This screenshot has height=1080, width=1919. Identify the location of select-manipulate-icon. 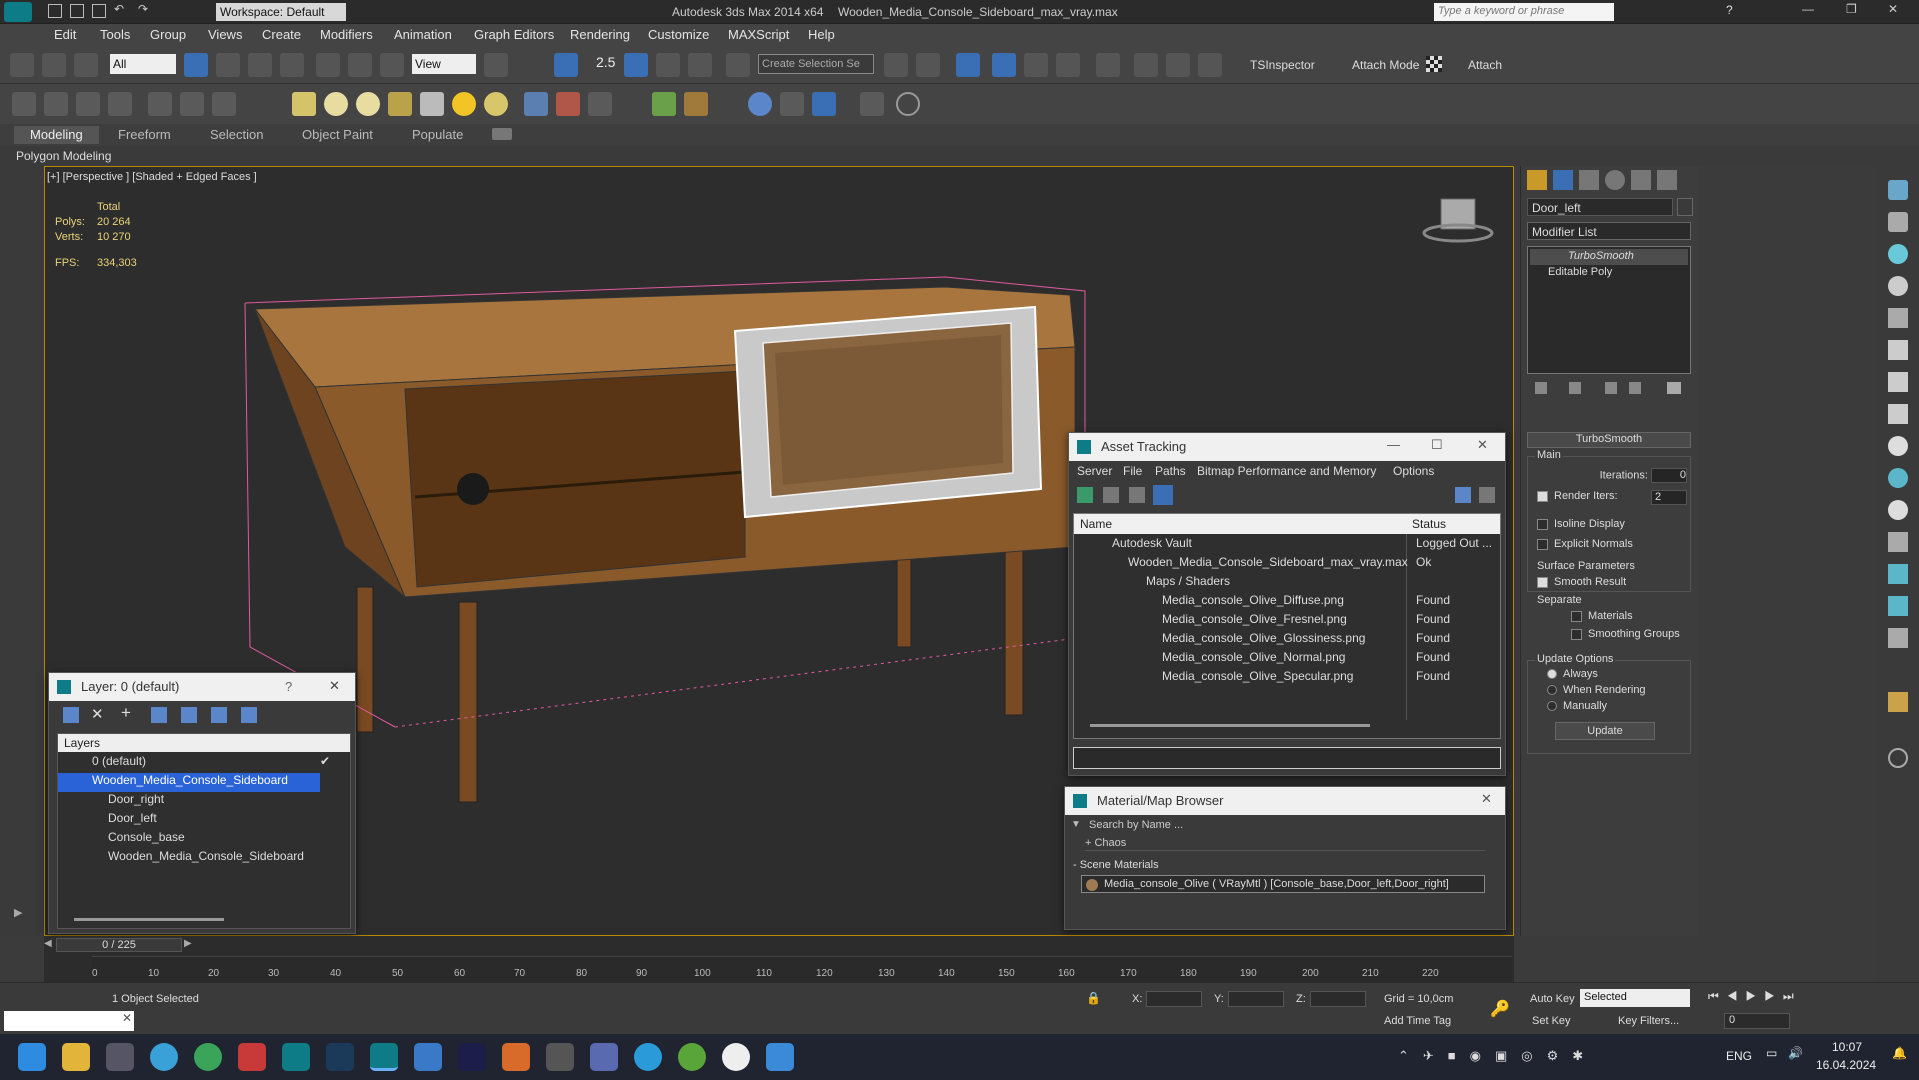
(566, 65).